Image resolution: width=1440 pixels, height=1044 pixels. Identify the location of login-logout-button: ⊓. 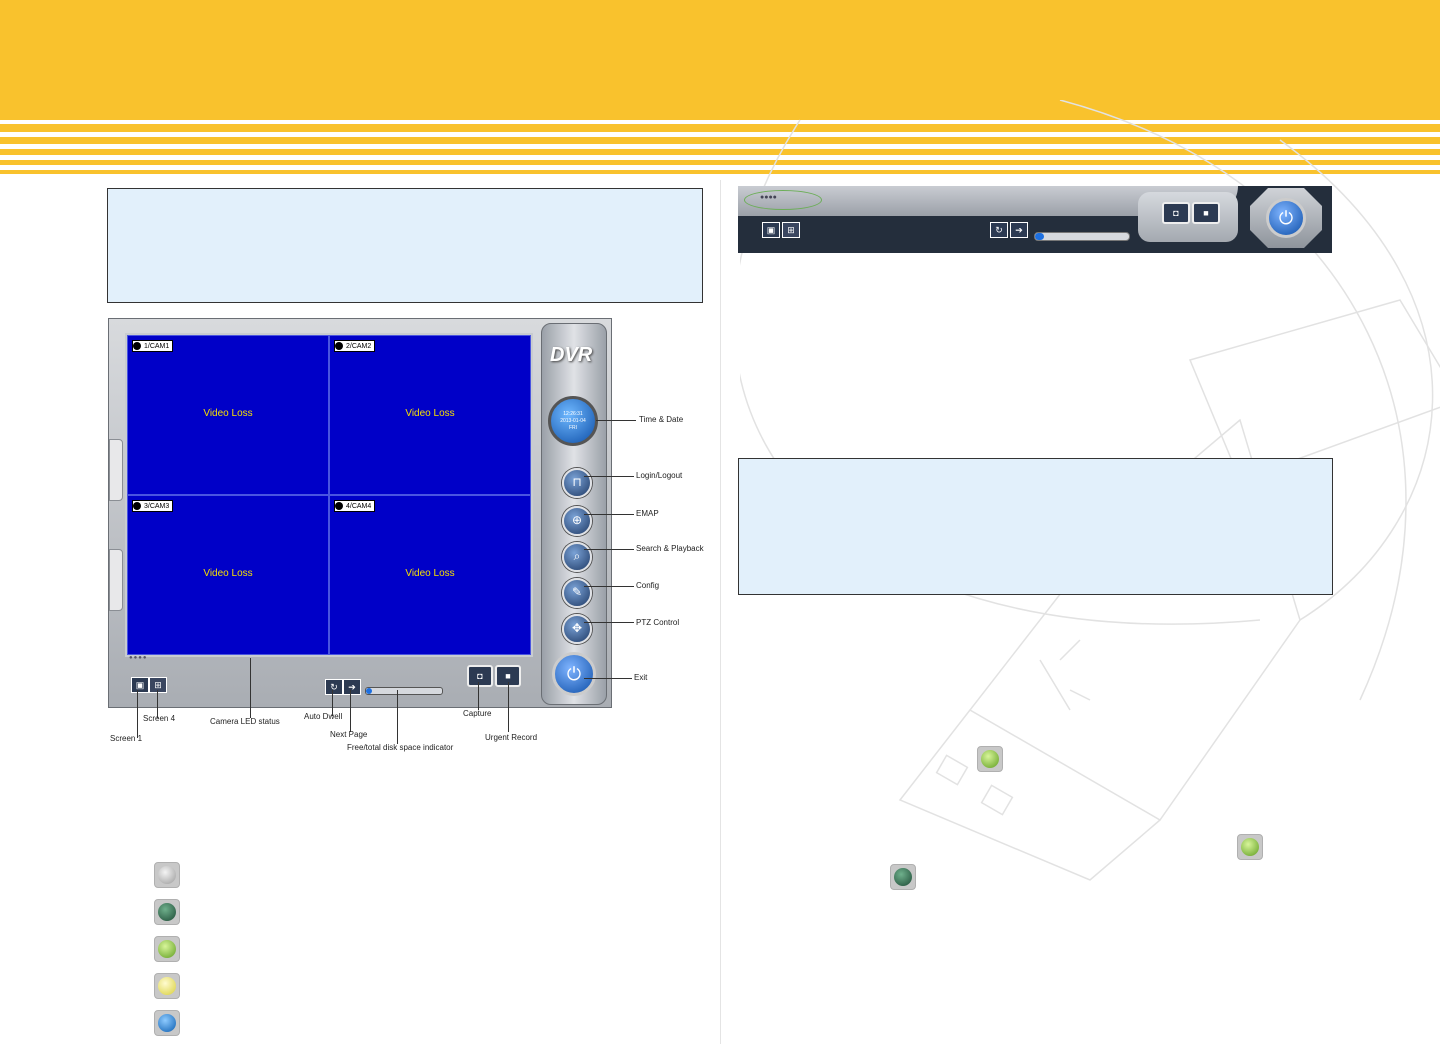
(577, 483).